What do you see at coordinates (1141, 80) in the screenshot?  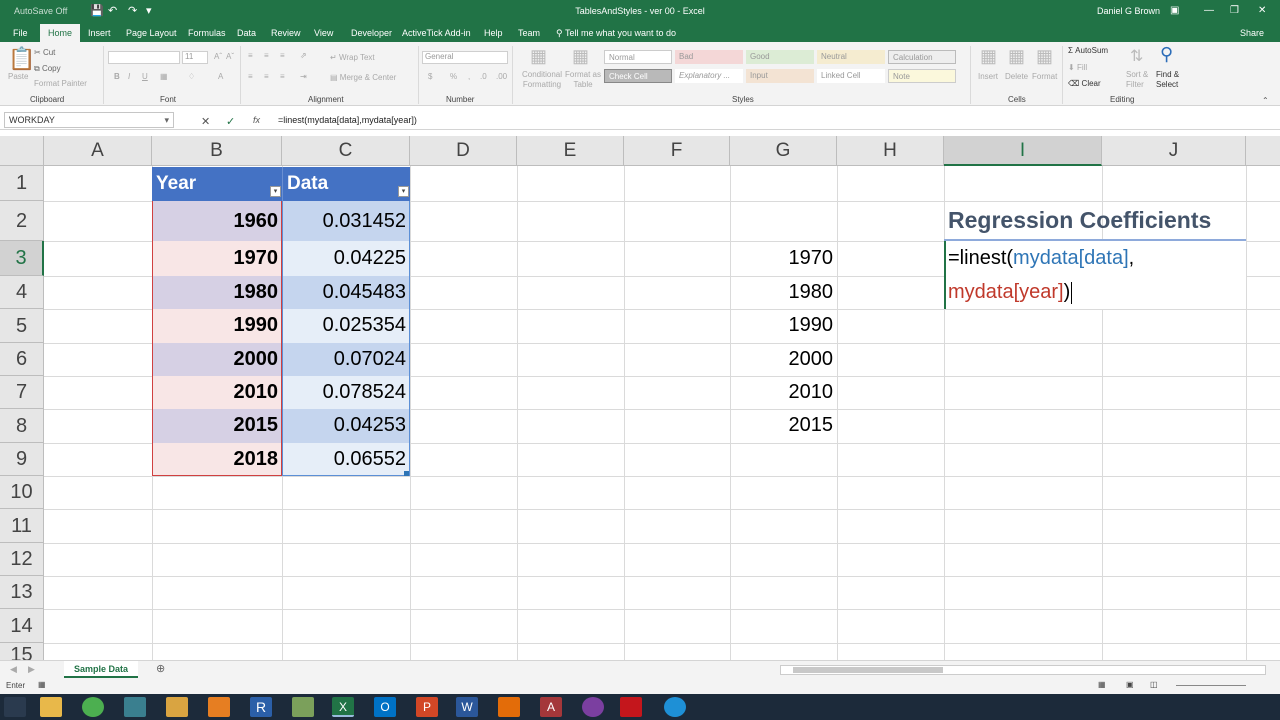 I see `sort-filter-button: Sort & Filter` at bounding box center [1141, 80].